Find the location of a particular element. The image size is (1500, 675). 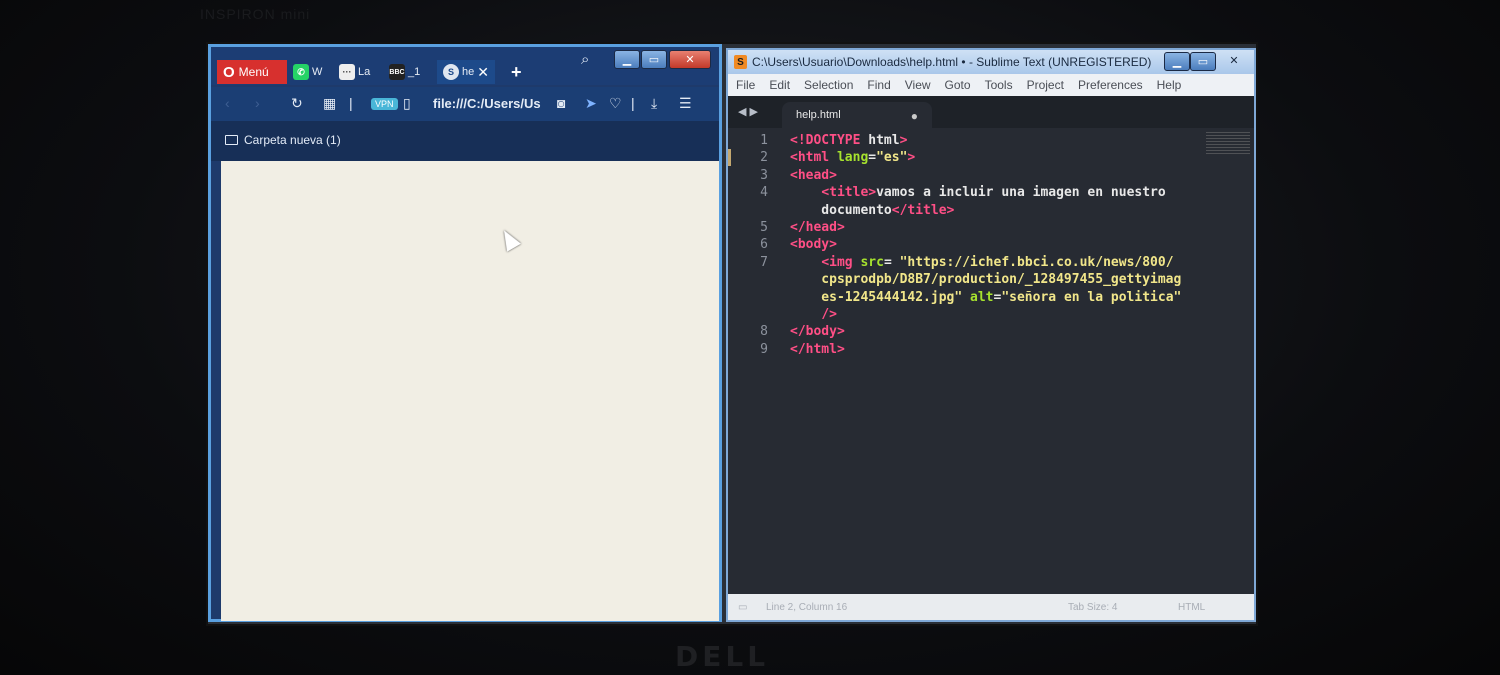

menu-selection: Selection is located at coordinates (828, 85).